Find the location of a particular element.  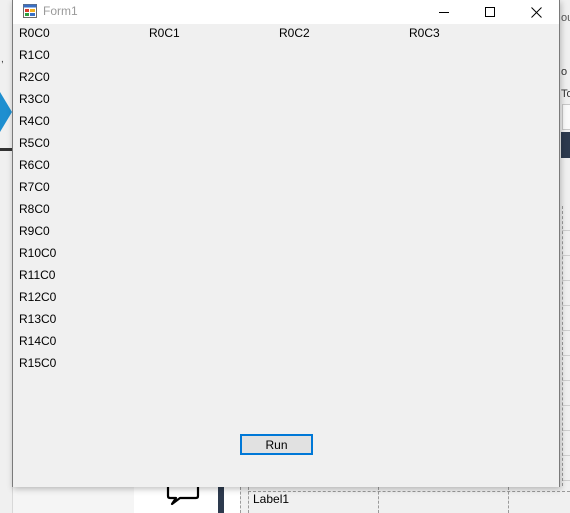

grid-cell-r0c0: R0C0 is located at coordinates (34, 33).